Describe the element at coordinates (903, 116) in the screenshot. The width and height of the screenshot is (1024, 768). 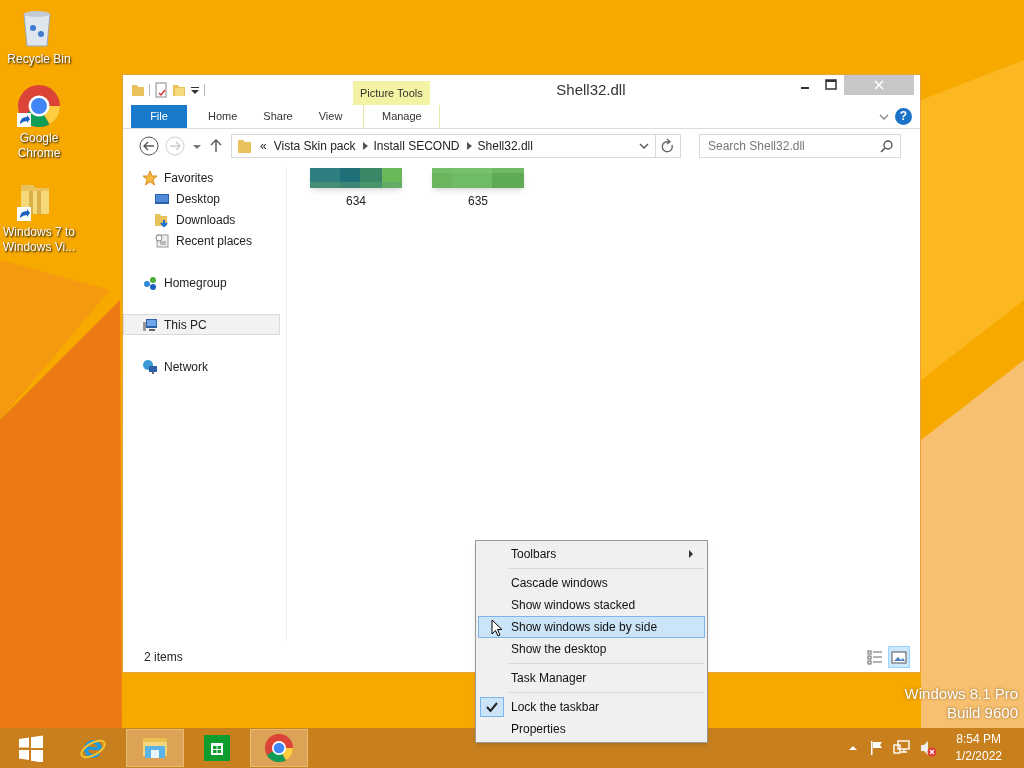
I see `help-button: ?` at that location.